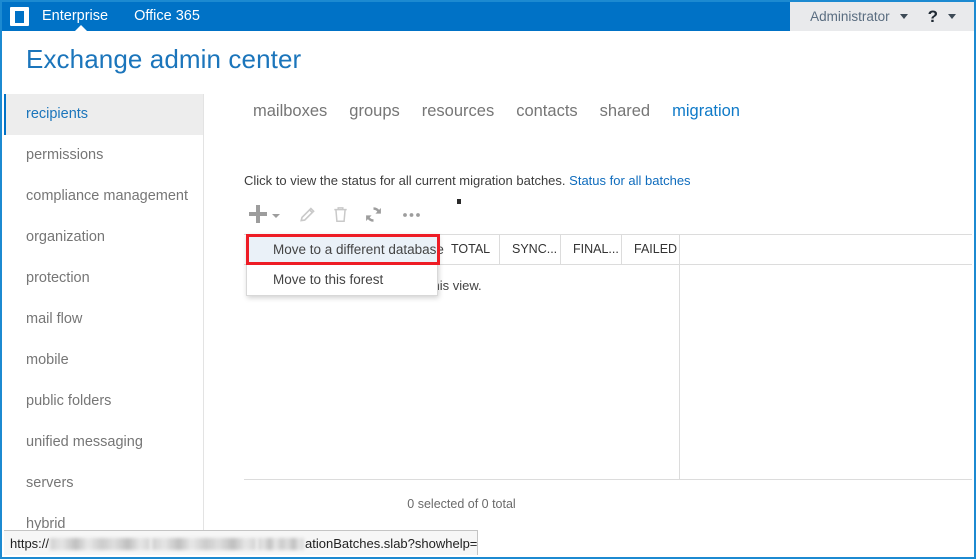  Describe the element at coordinates (47, 360) in the screenshot. I see `sidebar-item-label: mobile` at that location.